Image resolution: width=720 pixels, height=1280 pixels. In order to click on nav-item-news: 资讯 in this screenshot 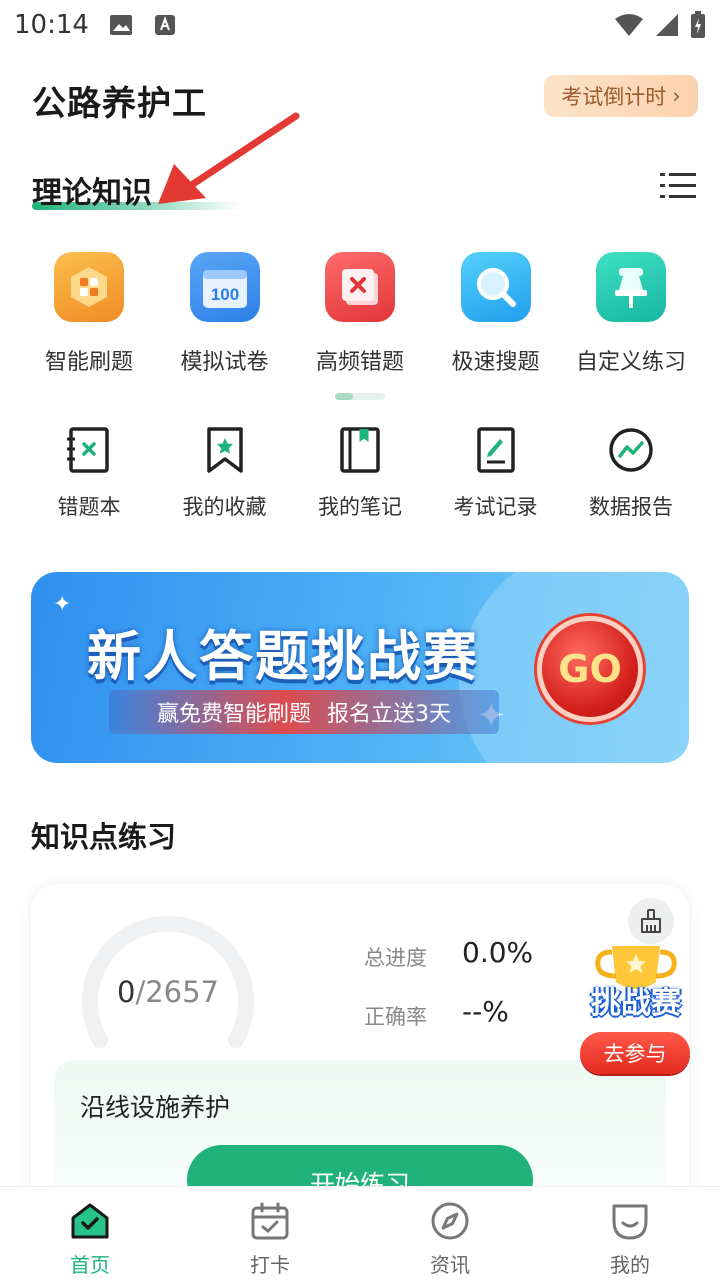, I will do `click(450, 1233)`.